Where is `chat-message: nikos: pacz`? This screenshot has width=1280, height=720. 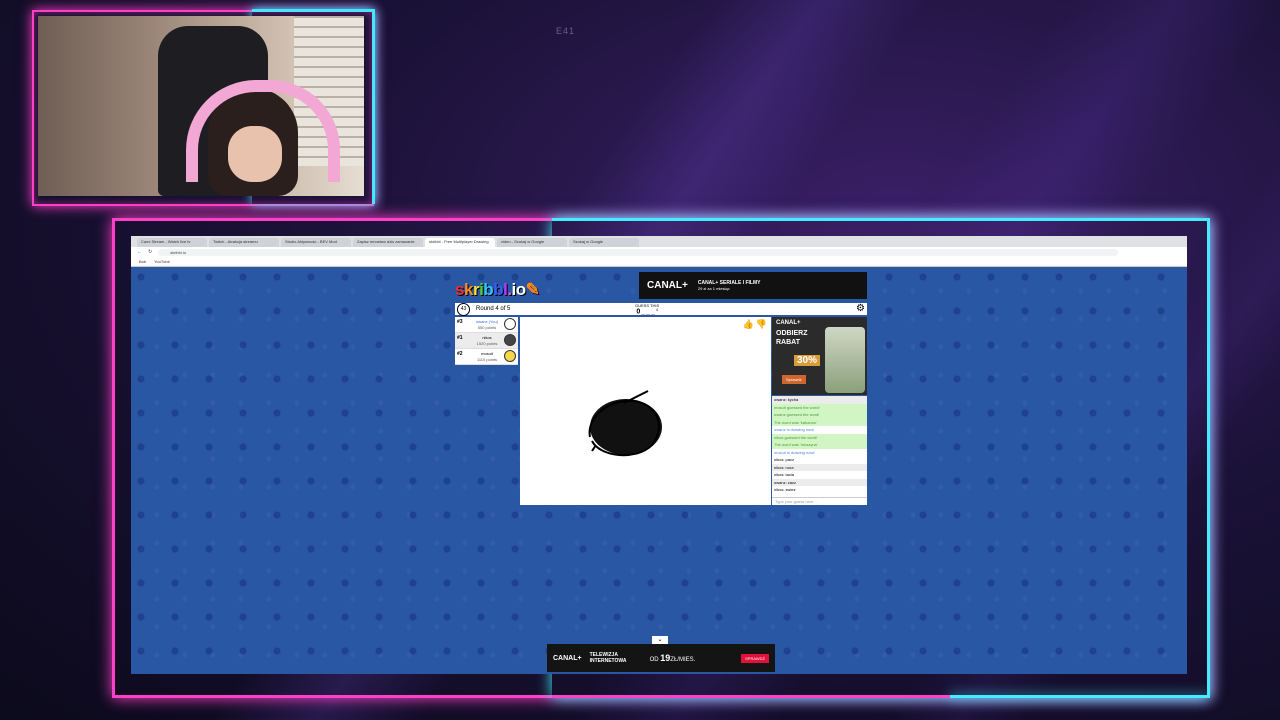 chat-message: nikos: pacz is located at coordinates (784, 459).